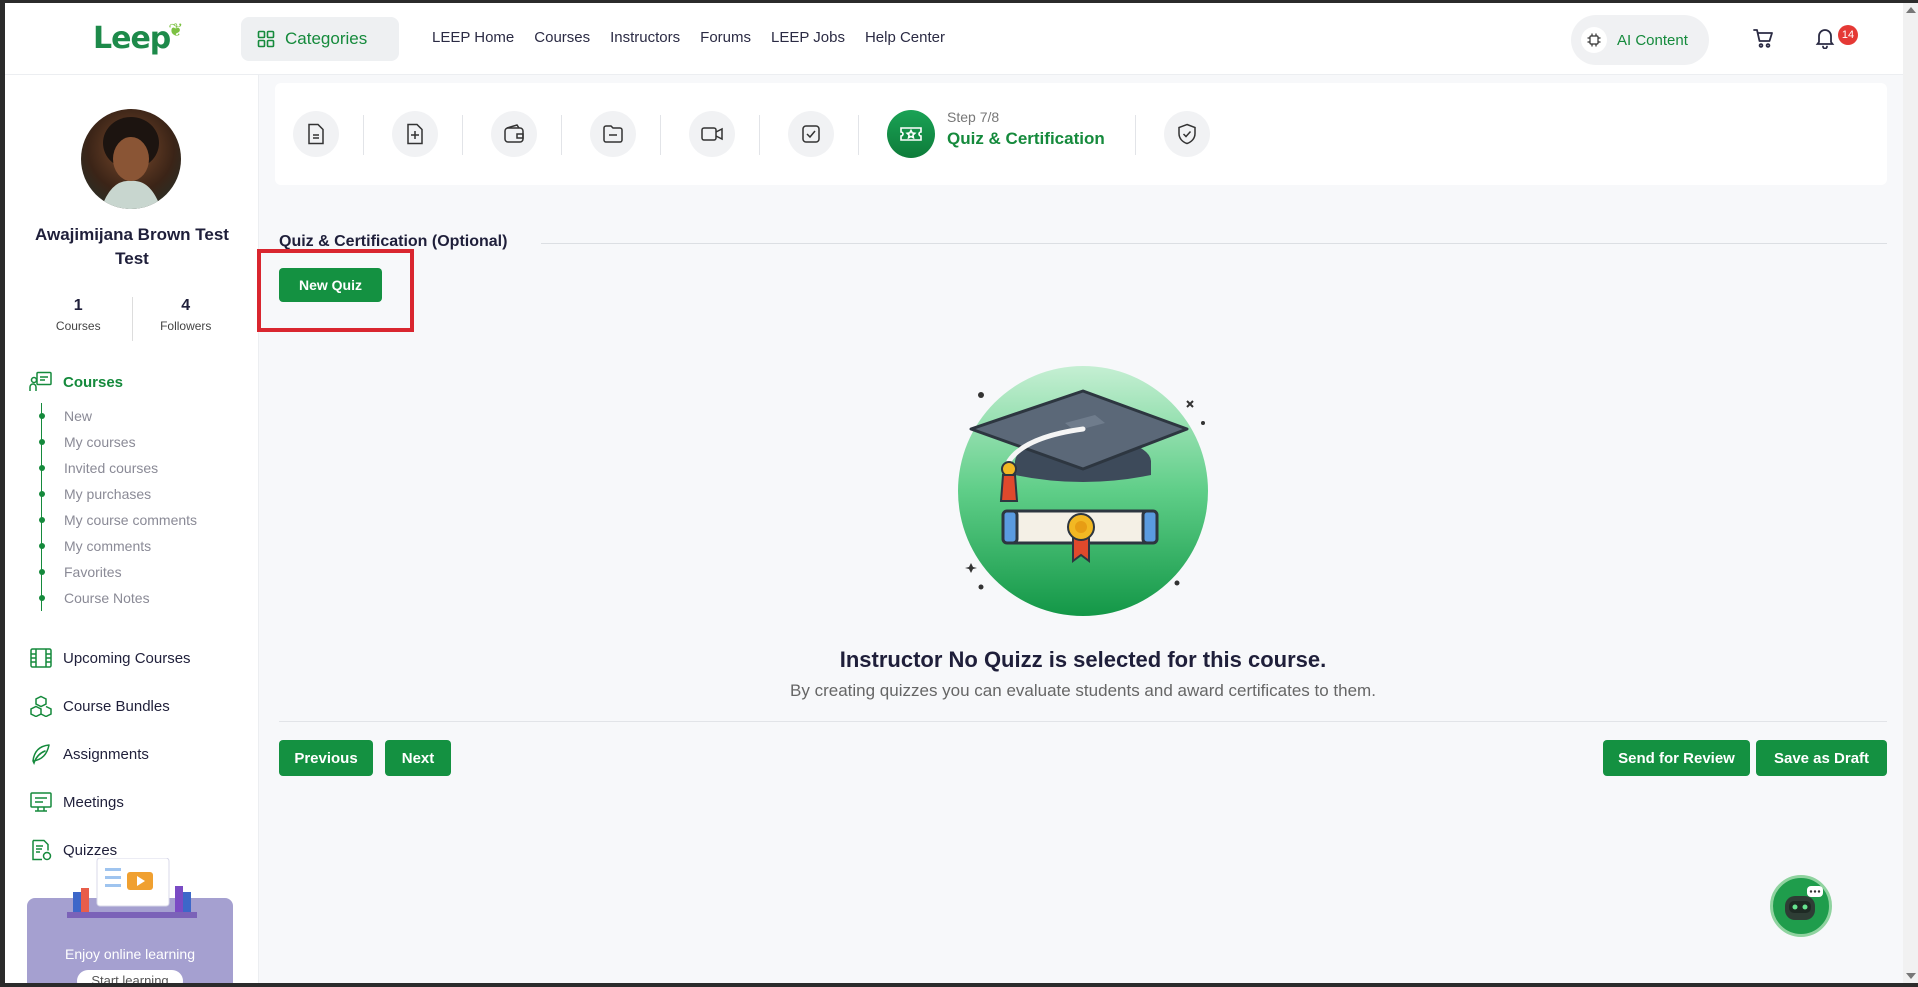  What do you see at coordinates (645, 37) in the screenshot?
I see `nav-instructors: Instructors` at bounding box center [645, 37].